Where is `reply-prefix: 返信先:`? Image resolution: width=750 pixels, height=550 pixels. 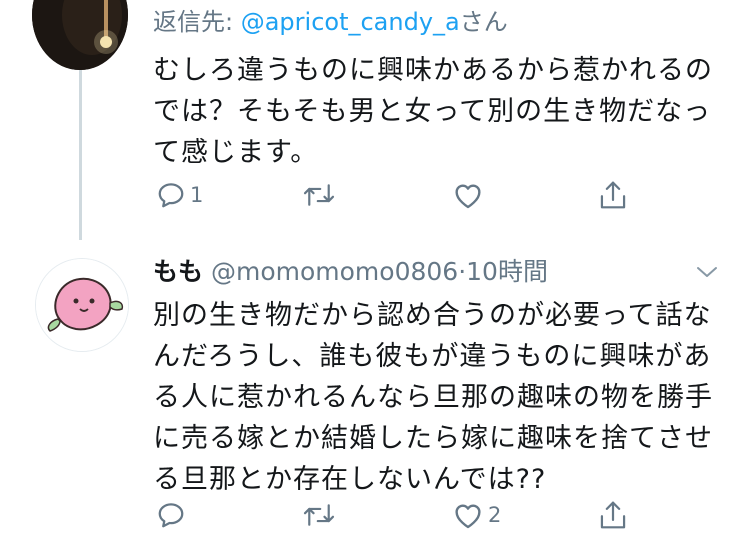 reply-prefix: 返信先: is located at coordinates (197, 22).